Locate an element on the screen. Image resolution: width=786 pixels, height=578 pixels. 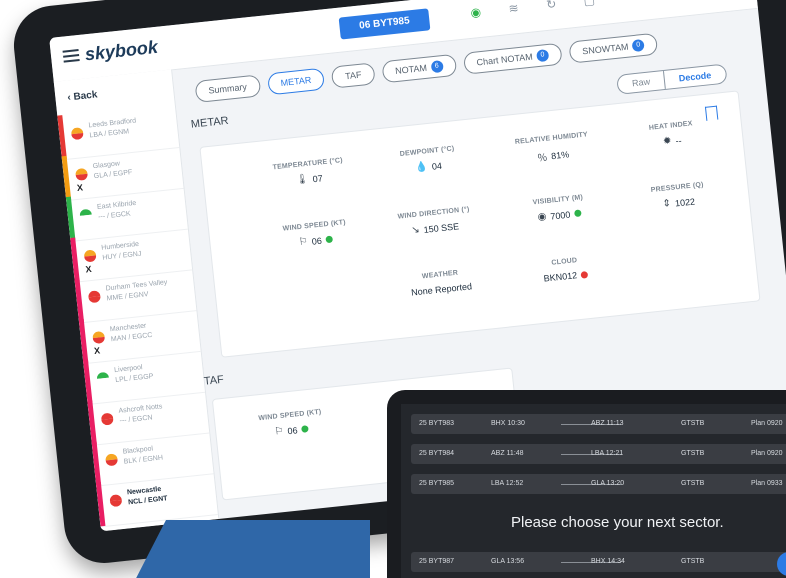
field-value: -- is located at coordinates (678, 140).